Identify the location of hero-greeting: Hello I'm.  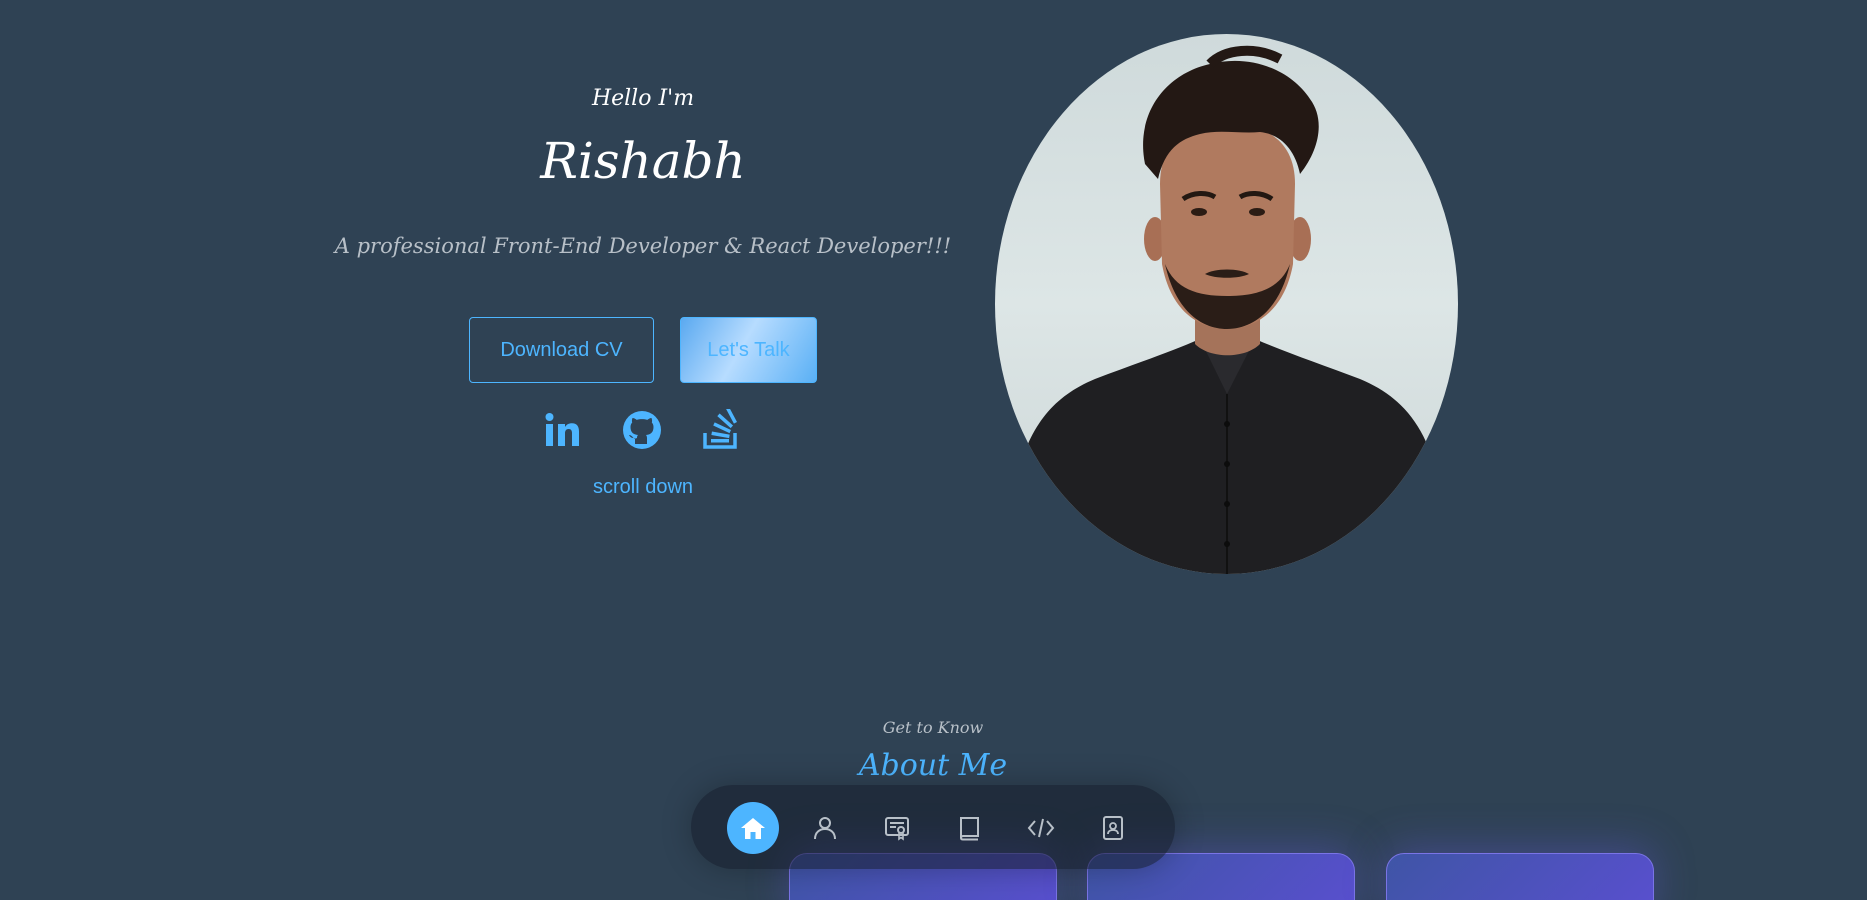
(643, 98).